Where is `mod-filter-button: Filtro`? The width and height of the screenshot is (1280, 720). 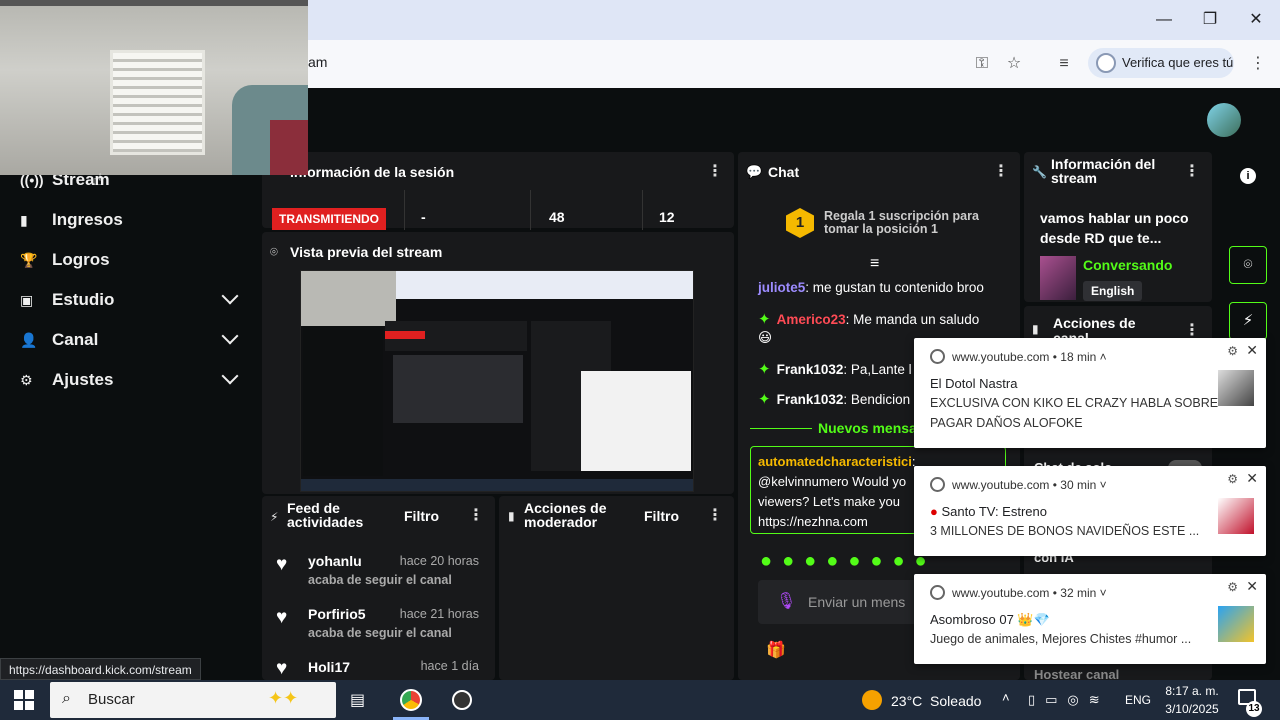 mod-filter-button: Filtro is located at coordinates (661, 516).